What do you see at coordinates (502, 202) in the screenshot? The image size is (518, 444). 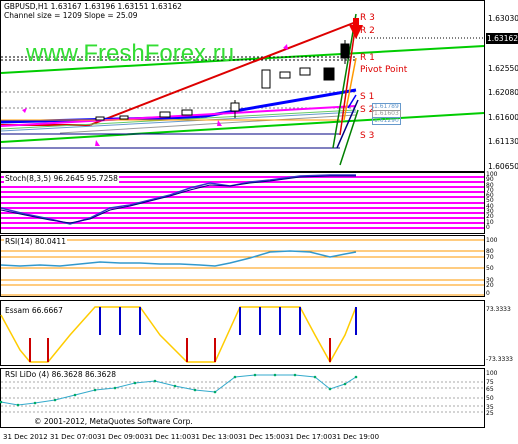 I see `stoch-axis: 100 90 80 70 60 50 40 30 20 10 0` at bounding box center [502, 202].